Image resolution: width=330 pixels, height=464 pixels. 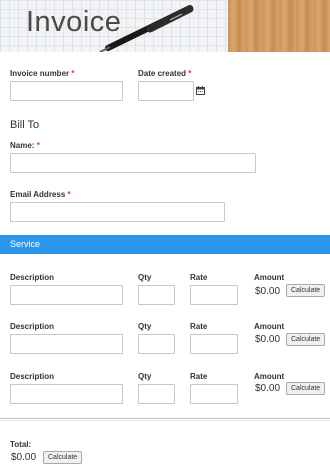 I want to click on name-label-text: Name:, so click(x=22, y=145).